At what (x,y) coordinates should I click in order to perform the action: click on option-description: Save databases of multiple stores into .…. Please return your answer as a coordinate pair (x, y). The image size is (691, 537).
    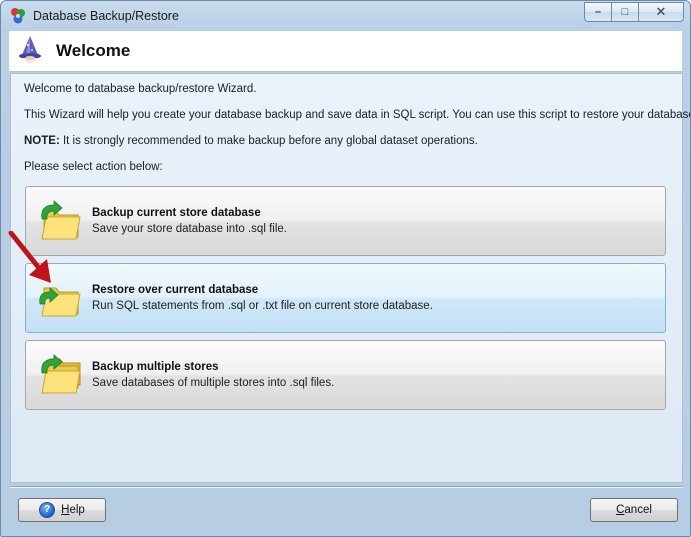
    Looking at the image, I should click on (213, 383).